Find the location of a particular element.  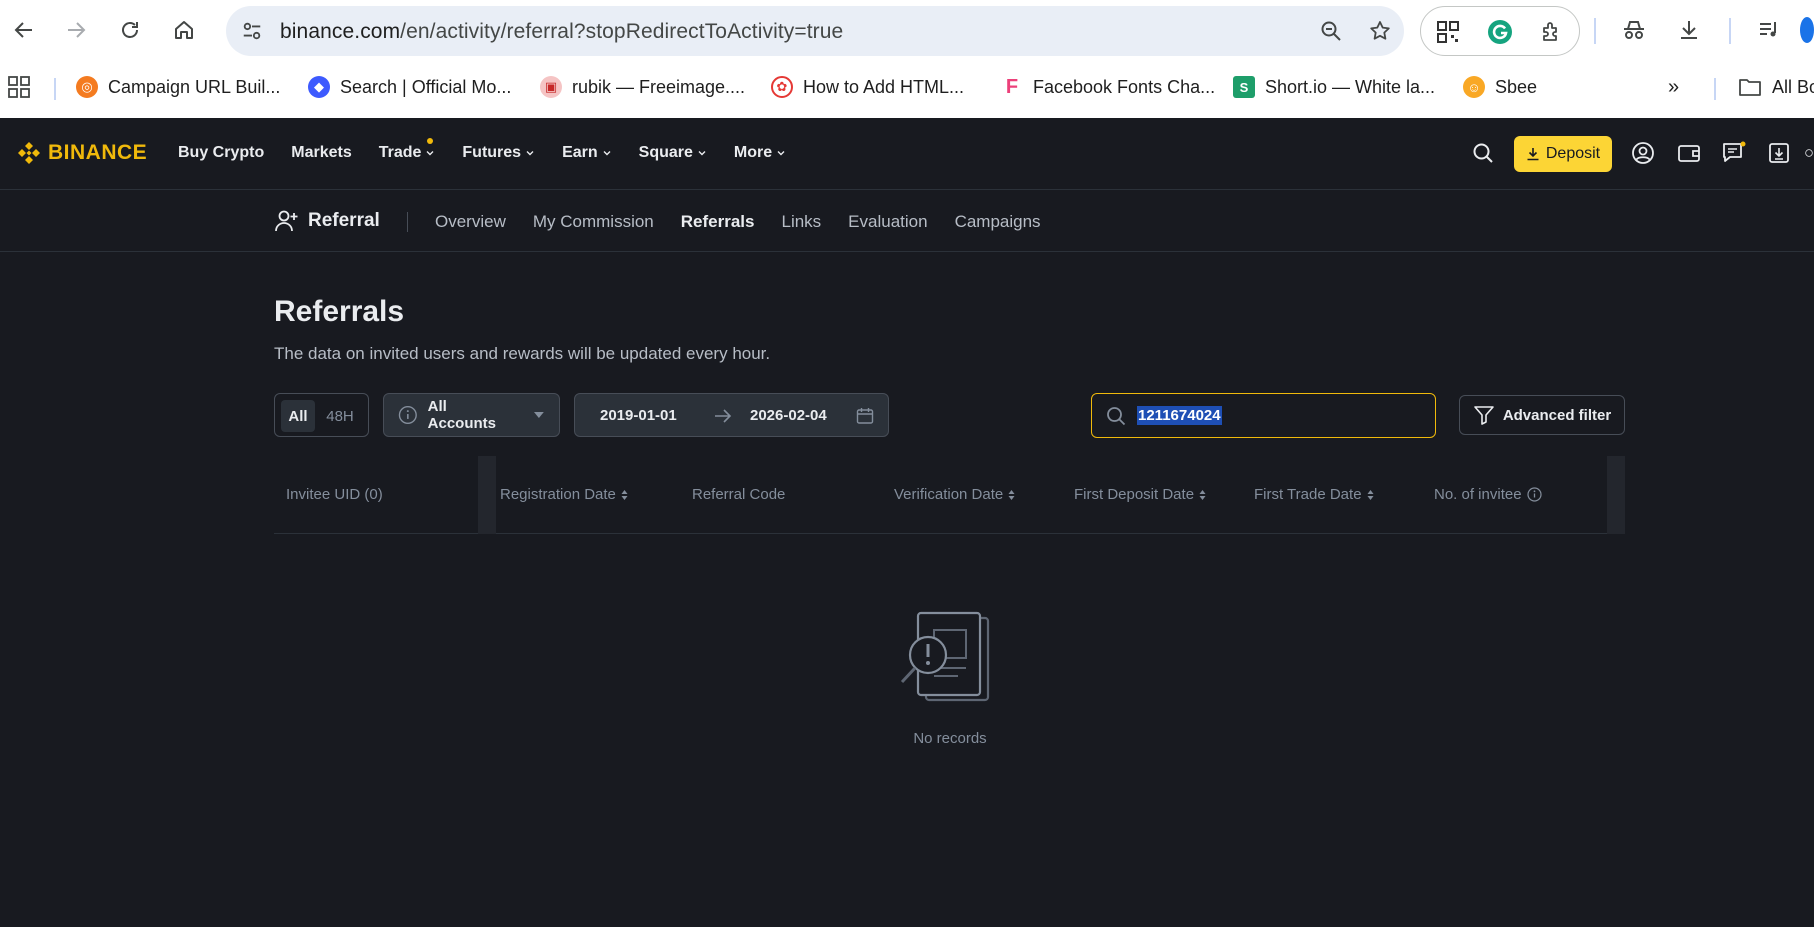

nav-trade: Trade is located at coordinates (407, 150).